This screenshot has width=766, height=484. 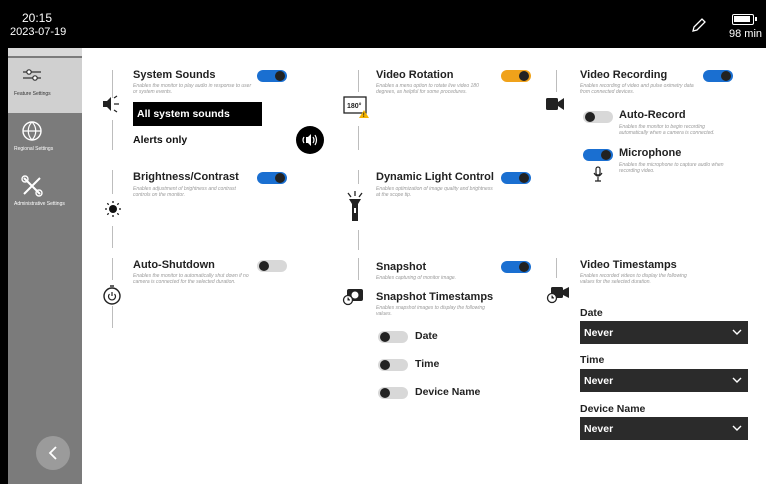 I want to click on rotate-180-icon: 180° !, so click(x=356, y=106).